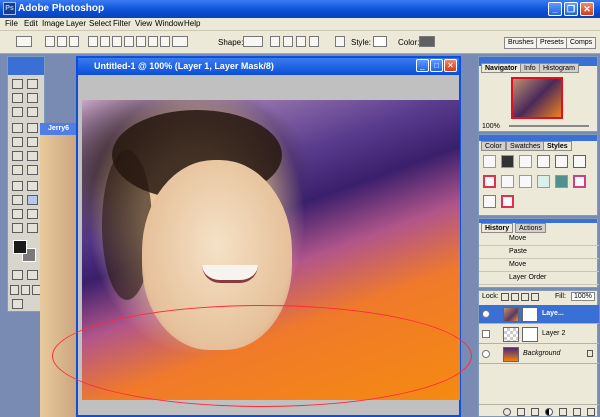 This screenshot has height=417, width=600. What do you see at coordinates (530, 68) in the screenshot?
I see `info-tab: Info` at bounding box center [530, 68].